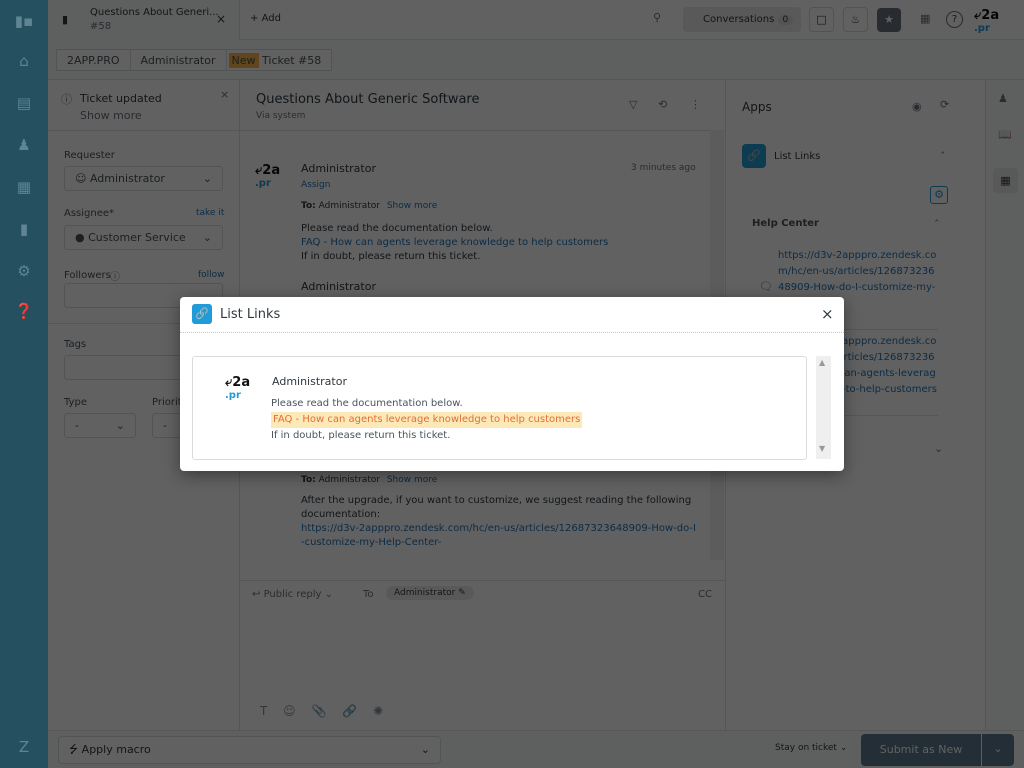 Image resolution: width=1024 pixels, height=768 pixels. I want to click on chat-icon: □, so click(821, 19).